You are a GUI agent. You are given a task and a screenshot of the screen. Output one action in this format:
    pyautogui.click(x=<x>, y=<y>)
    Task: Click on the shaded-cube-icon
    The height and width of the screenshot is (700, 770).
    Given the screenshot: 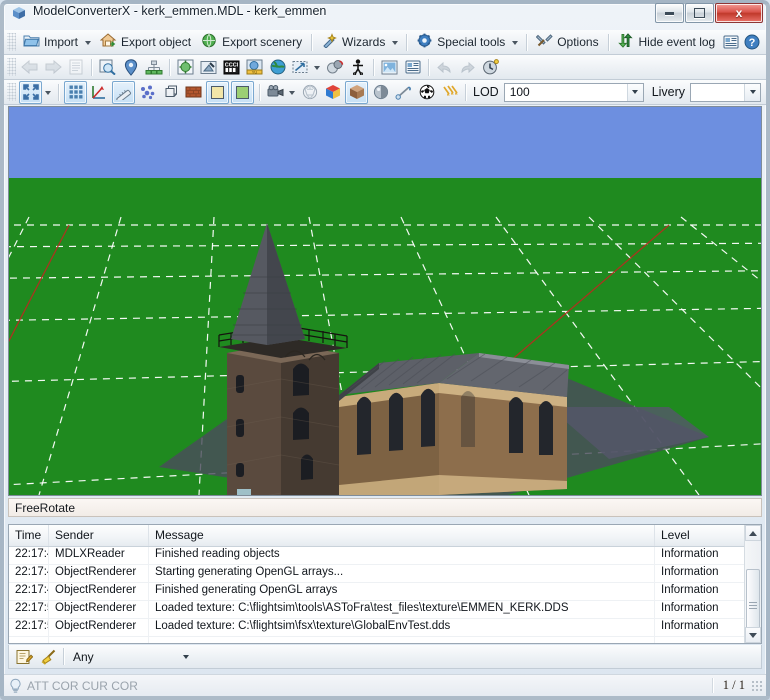 What is the action you would take?
    pyautogui.click(x=356, y=92)
    